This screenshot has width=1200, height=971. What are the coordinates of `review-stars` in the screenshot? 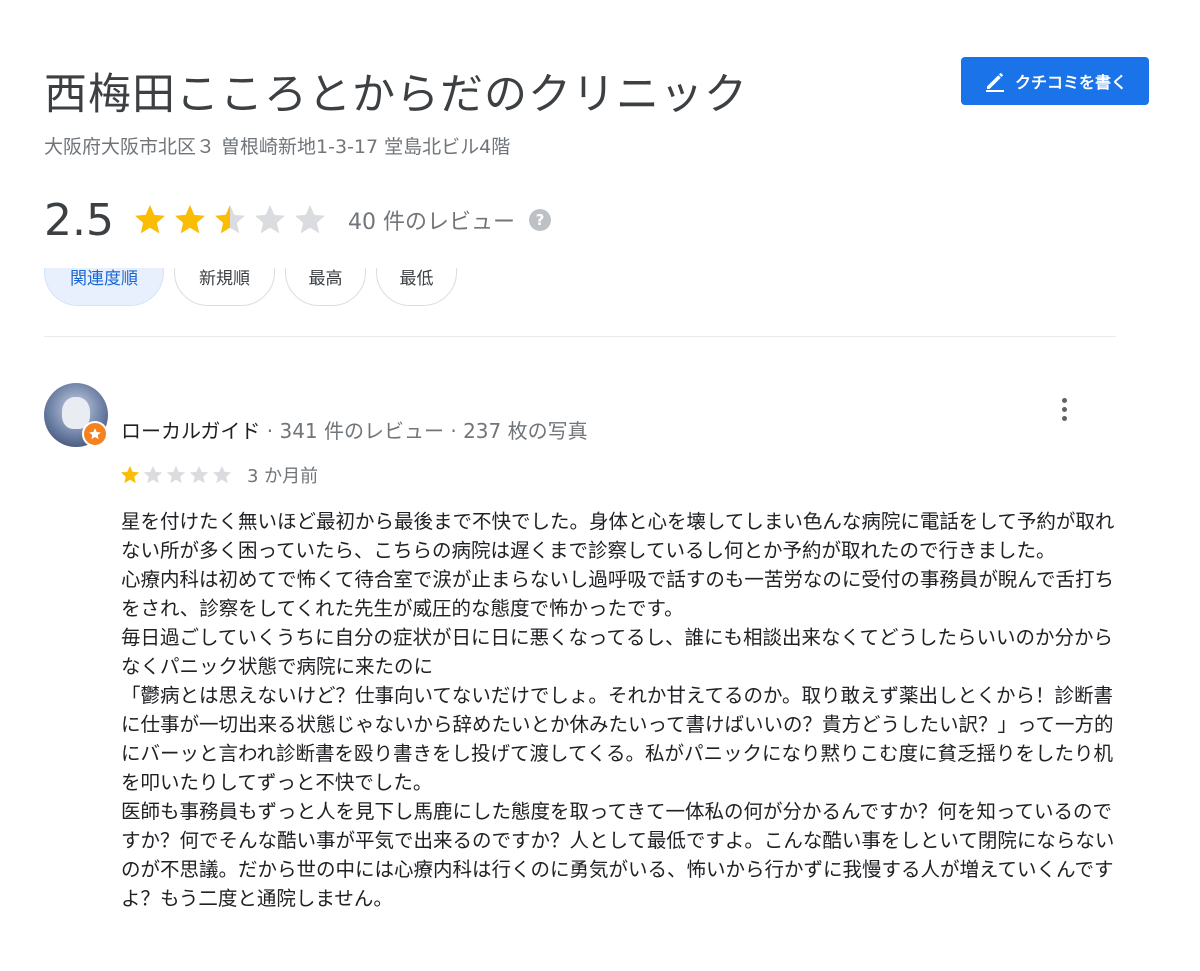 It's located at (176, 475).